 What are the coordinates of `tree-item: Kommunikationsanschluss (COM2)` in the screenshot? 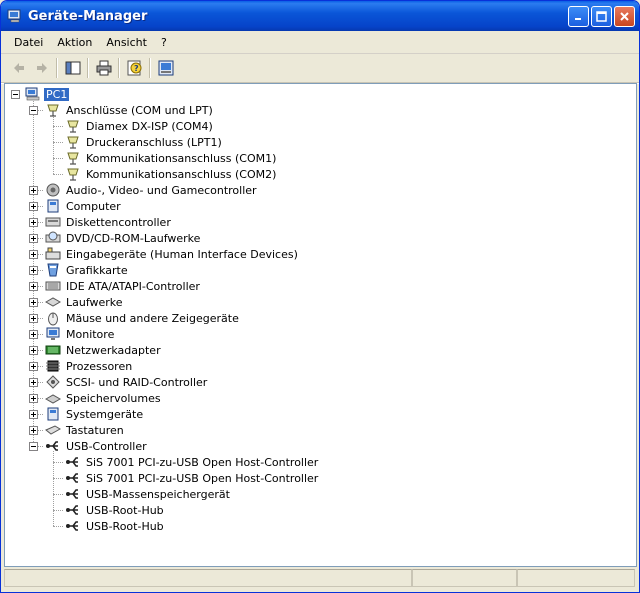 It's located at (171, 174).